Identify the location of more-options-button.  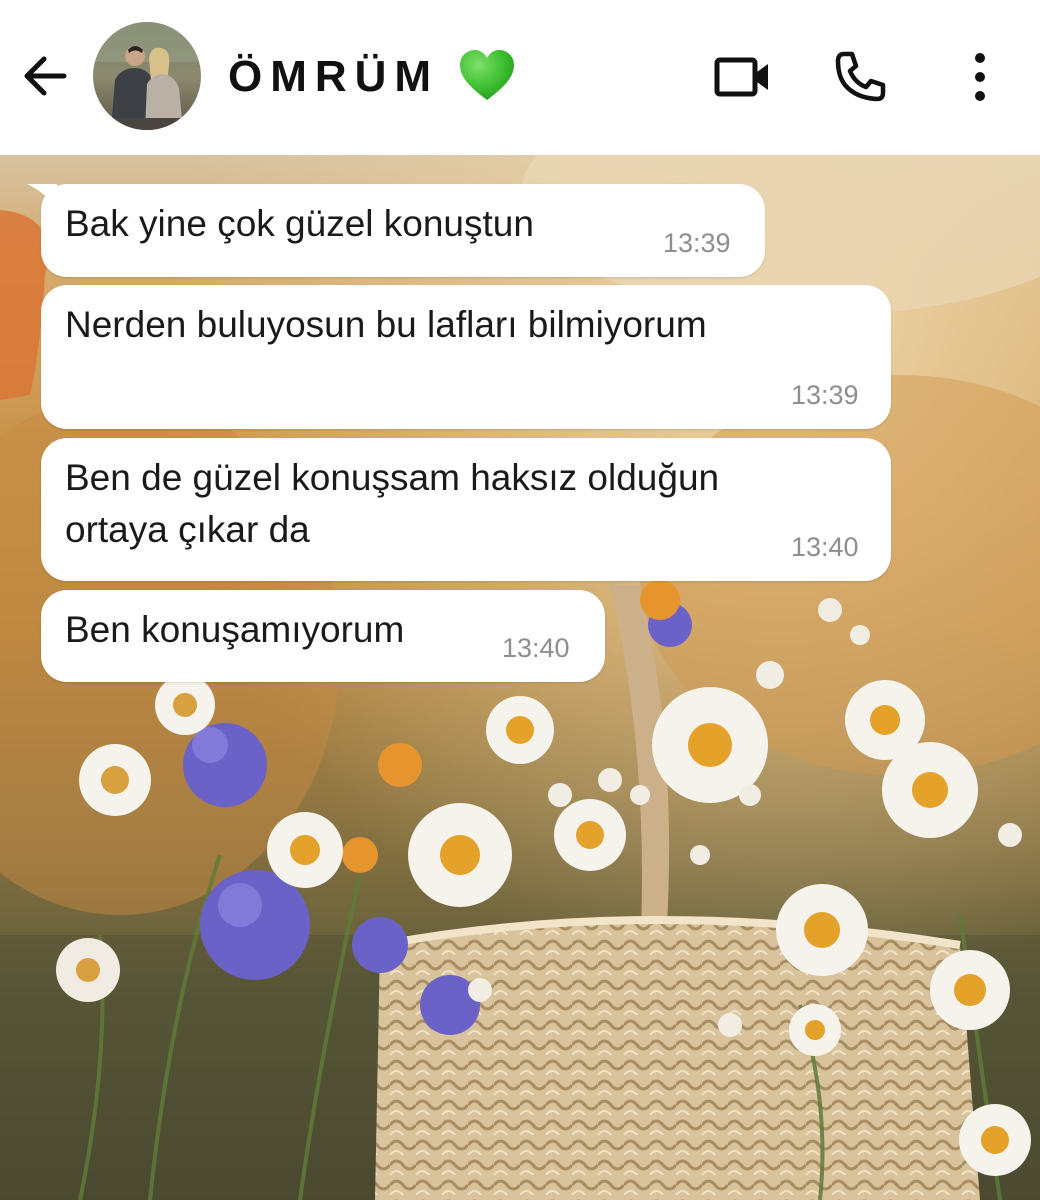
(980, 77).